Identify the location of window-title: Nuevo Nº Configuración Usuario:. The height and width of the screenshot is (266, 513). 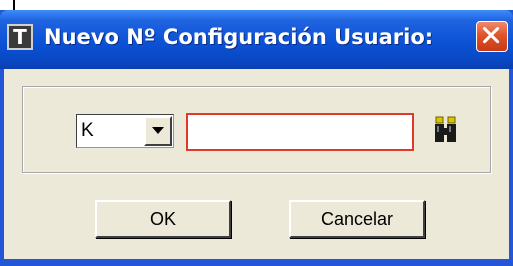
(239, 37).